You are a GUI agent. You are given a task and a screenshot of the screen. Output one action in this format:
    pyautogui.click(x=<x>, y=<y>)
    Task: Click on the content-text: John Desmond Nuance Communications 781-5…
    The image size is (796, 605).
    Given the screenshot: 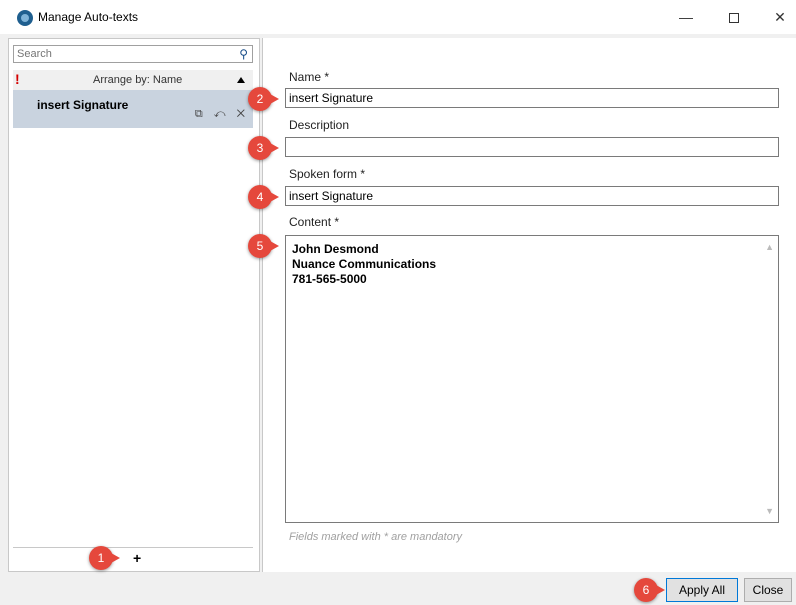 What is the action you would take?
    pyautogui.click(x=364, y=264)
    